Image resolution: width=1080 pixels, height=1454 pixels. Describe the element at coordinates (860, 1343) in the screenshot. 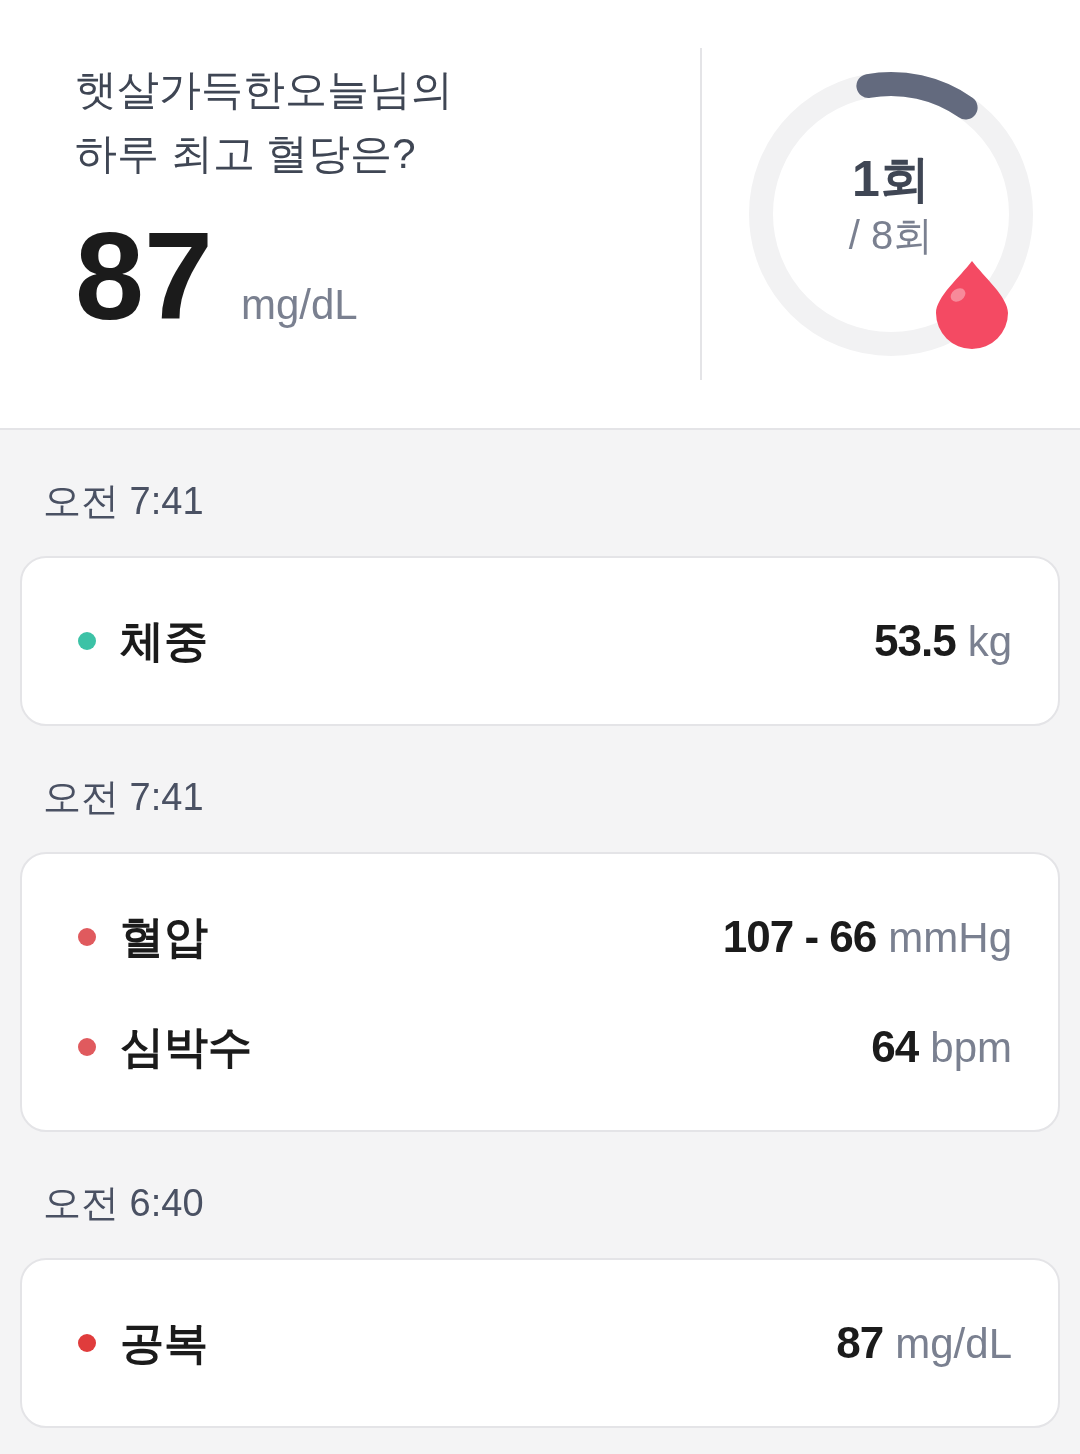

I see `record-value: 87` at that location.